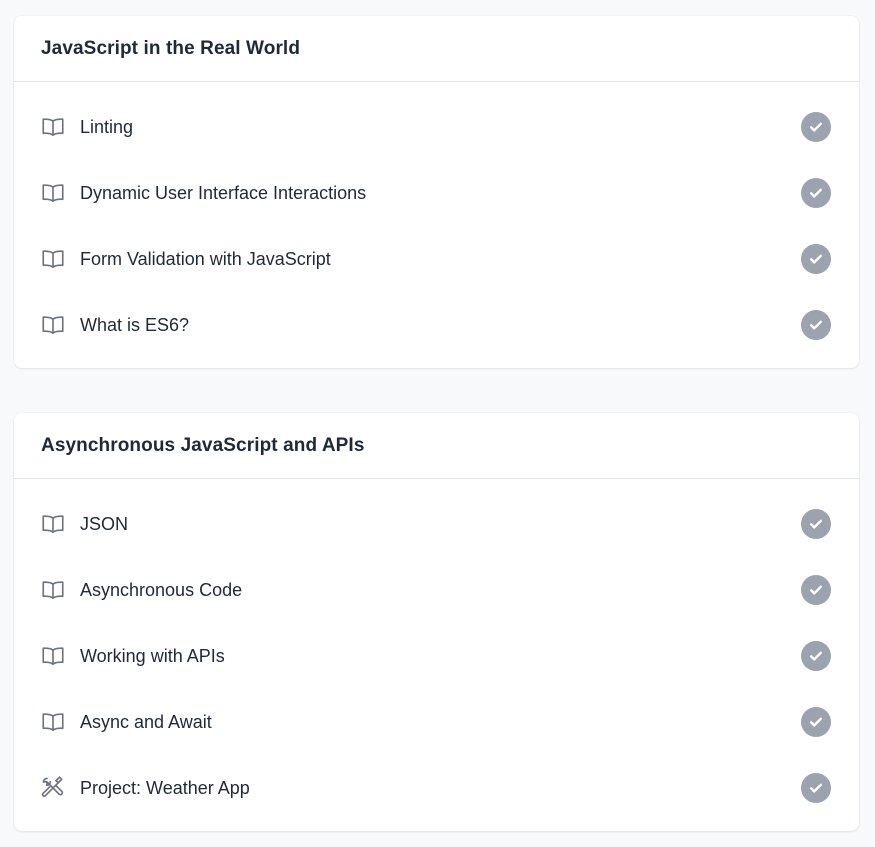 This screenshot has width=875, height=847. What do you see at coordinates (171, 48) in the screenshot?
I see `section-title: JavaScript in the Real World` at bounding box center [171, 48].